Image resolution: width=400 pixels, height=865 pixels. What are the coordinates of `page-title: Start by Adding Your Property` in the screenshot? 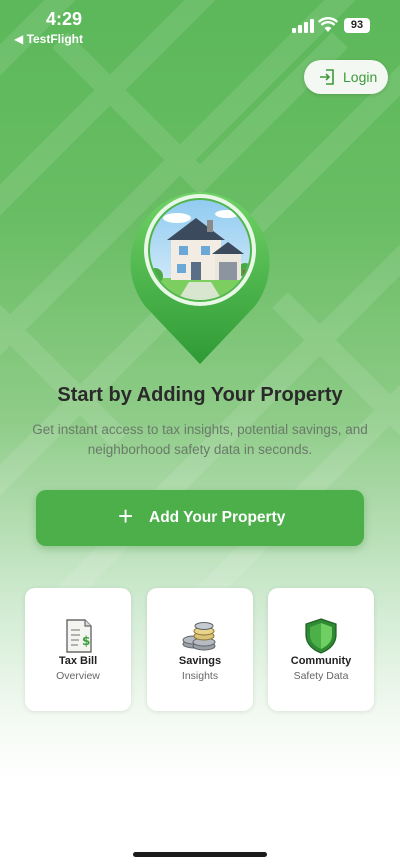 It's located at (200, 395).